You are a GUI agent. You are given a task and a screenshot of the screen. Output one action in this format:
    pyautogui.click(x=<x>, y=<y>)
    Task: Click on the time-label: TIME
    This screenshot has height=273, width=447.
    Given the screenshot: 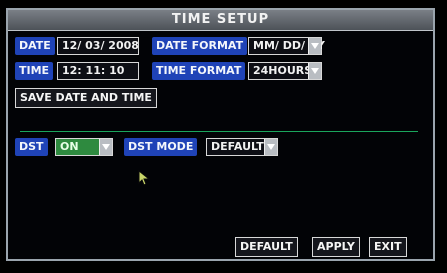 What is the action you would take?
    pyautogui.click(x=34, y=71)
    